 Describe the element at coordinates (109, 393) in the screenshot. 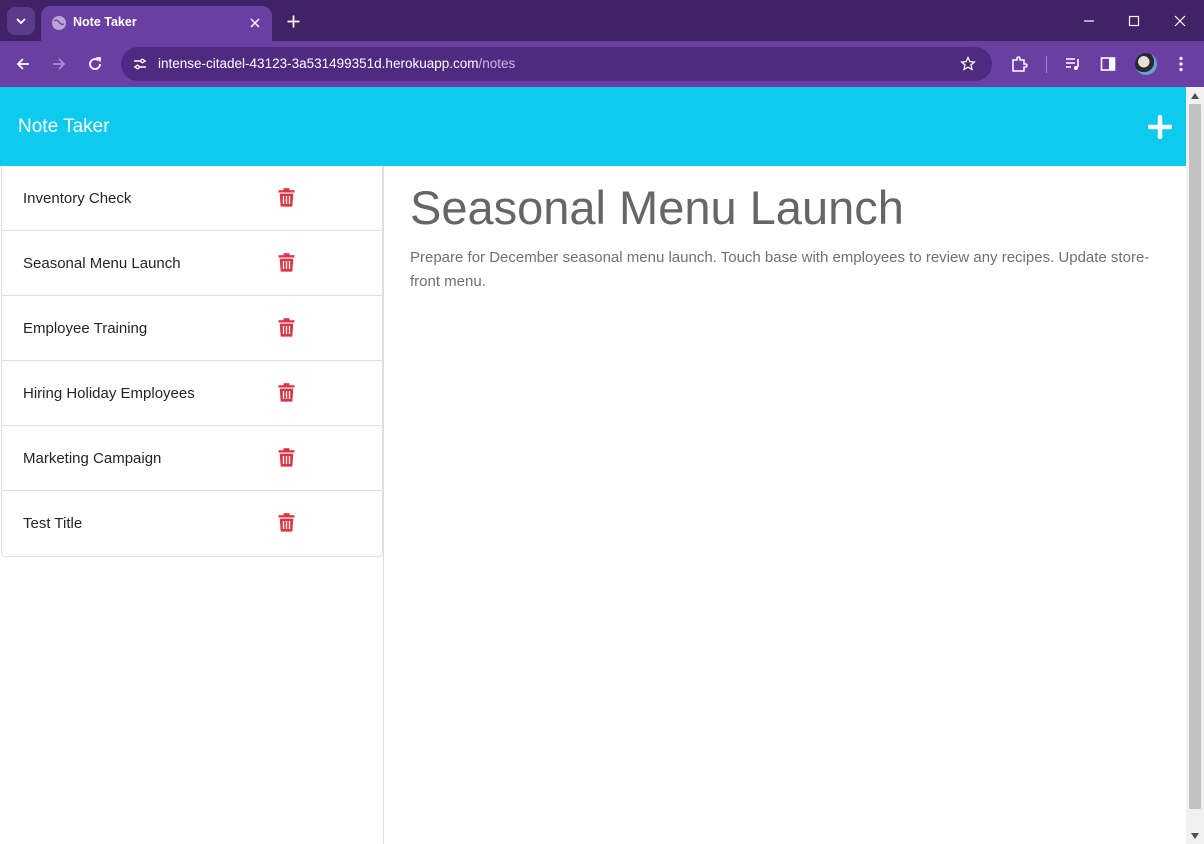

I see `note-list-item-title: Hiring Holiday Employees` at that location.